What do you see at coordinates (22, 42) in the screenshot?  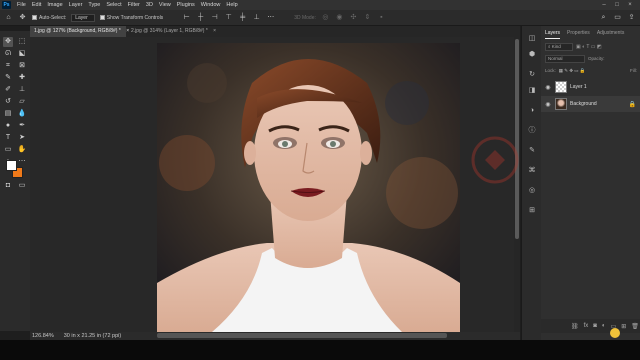 I see `marquee-icon: ⬚` at bounding box center [22, 42].